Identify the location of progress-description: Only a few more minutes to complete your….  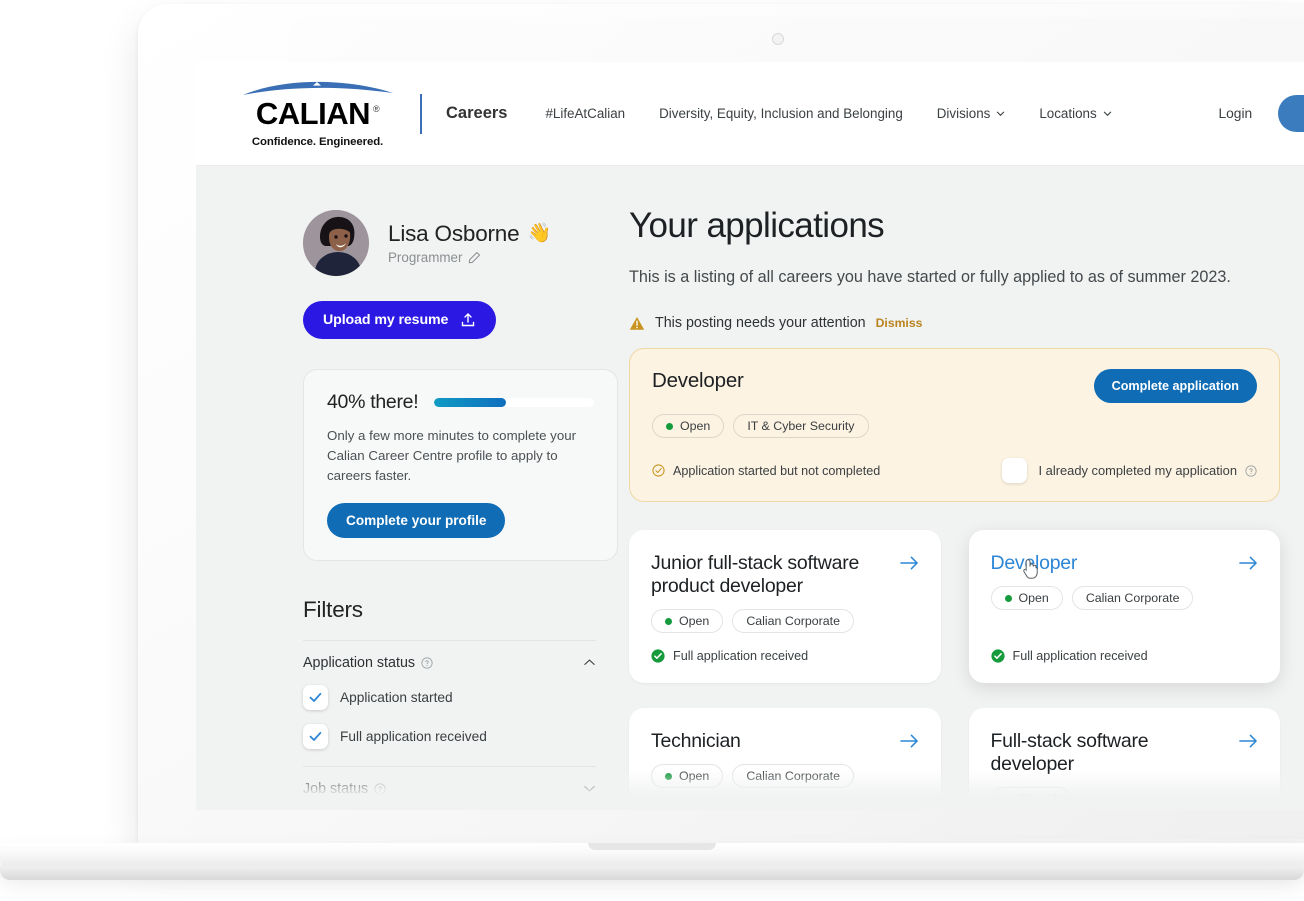
(452, 455).